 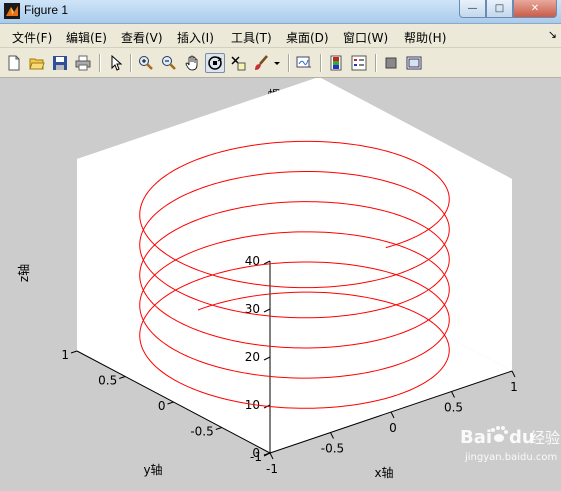 What do you see at coordinates (272, 469) in the screenshot?
I see `x-tick-label: -1` at bounding box center [272, 469].